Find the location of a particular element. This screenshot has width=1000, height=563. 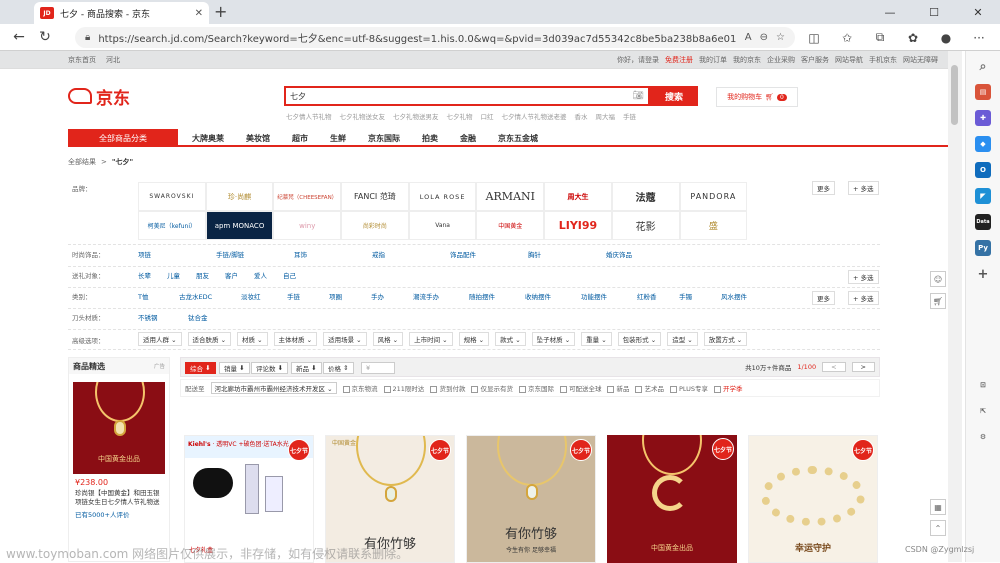

filter-value: 手链/脚链 is located at coordinates (255, 254).